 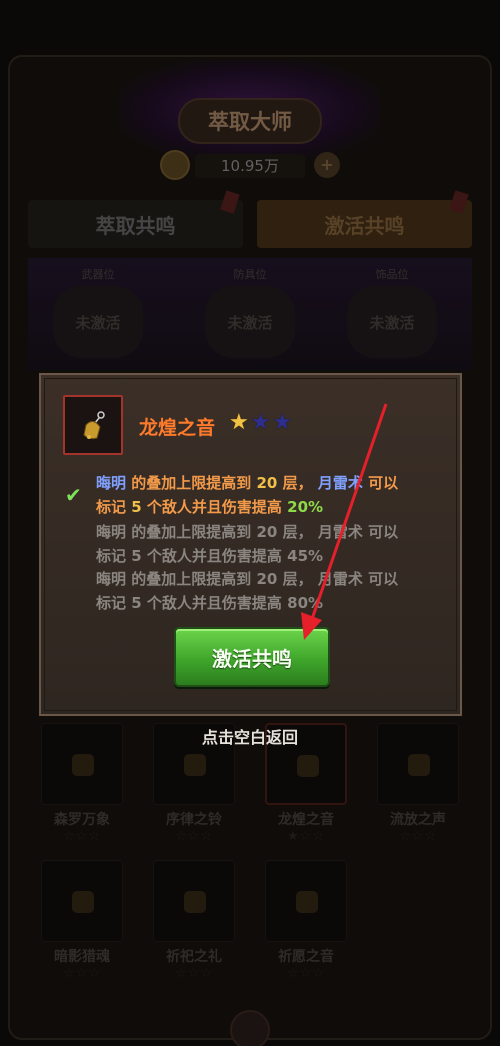 I want to click on item-title: 龙煌之音, so click(x=177, y=428).